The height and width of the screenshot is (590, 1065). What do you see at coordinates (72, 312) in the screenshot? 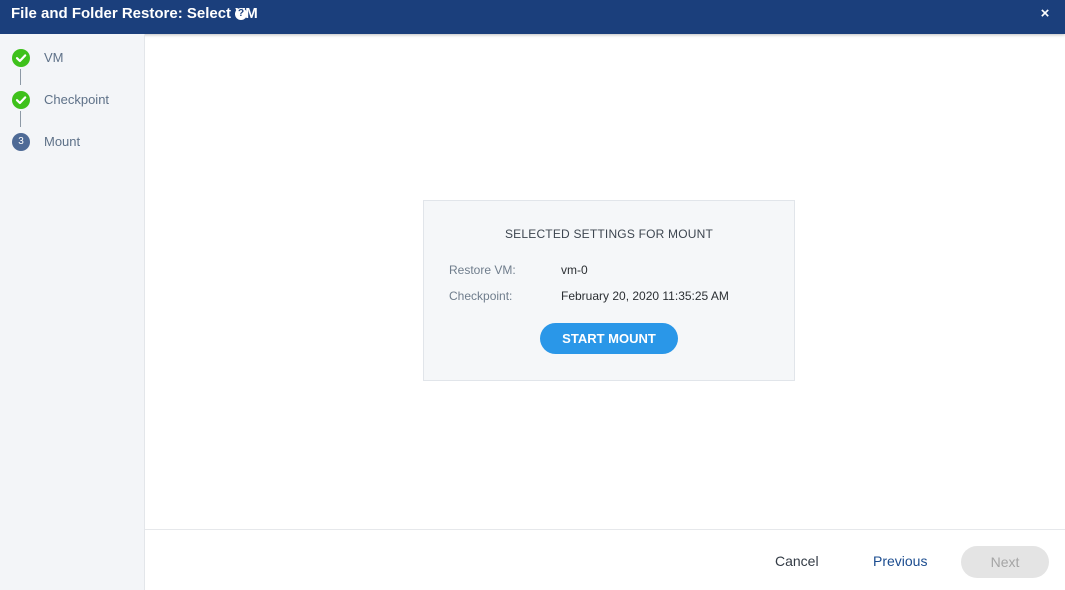
I see `wizard-steps-sidebar: VM Checkpoint 3 Mount` at bounding box center [72, 312].